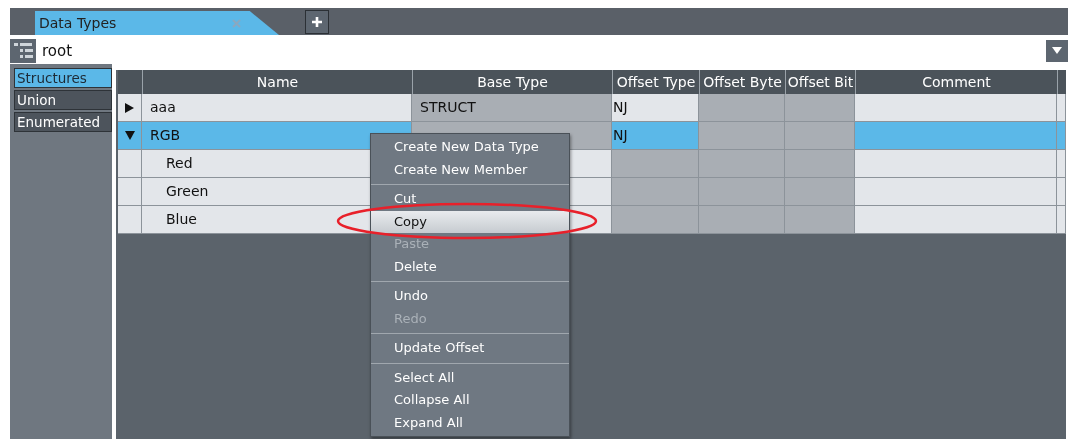 The image size is (1072, 439). I want to click on expand-arrow-icon, so click(129, 107).